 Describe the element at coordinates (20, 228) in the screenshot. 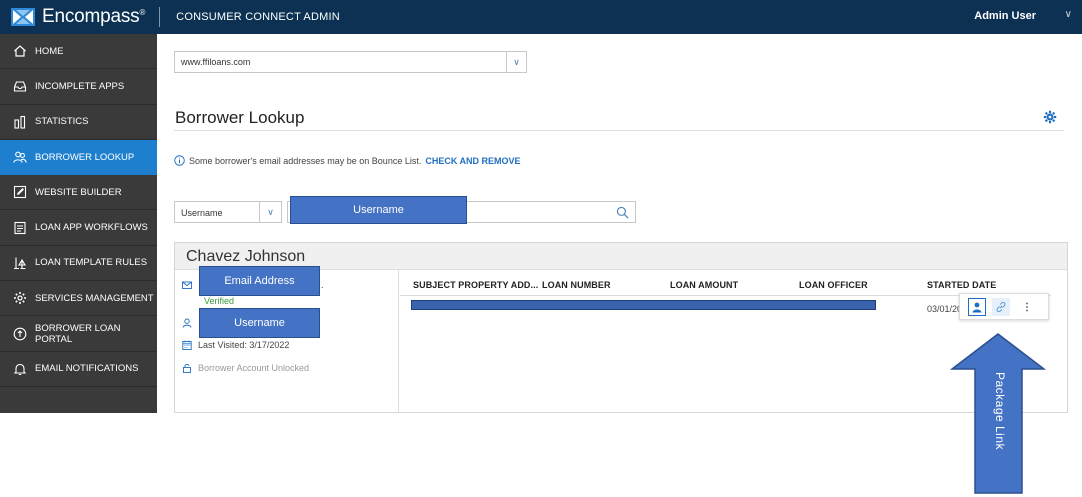

I see `document-icon` at that location.